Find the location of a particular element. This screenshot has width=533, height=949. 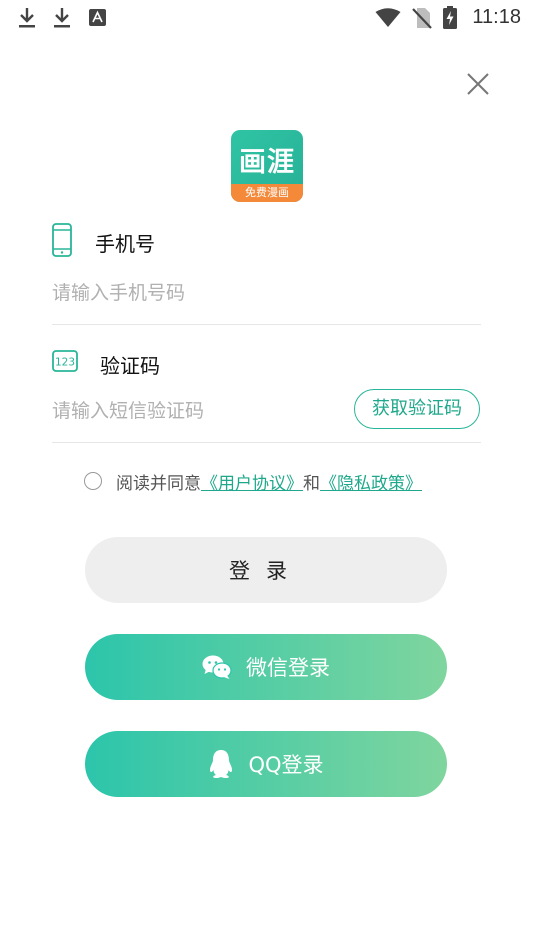

login-label: 登录 is located at coordinates (266, 571).